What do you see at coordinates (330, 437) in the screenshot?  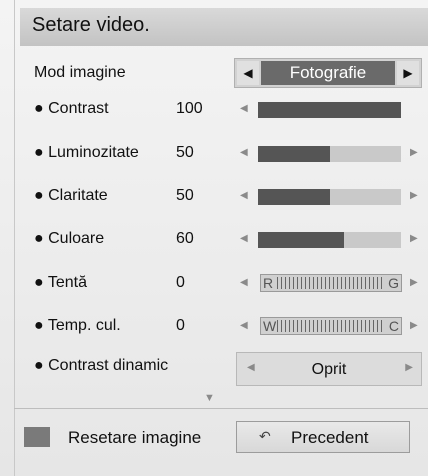 I see `previous-label: Precedent` at bounding box center [330, 437].